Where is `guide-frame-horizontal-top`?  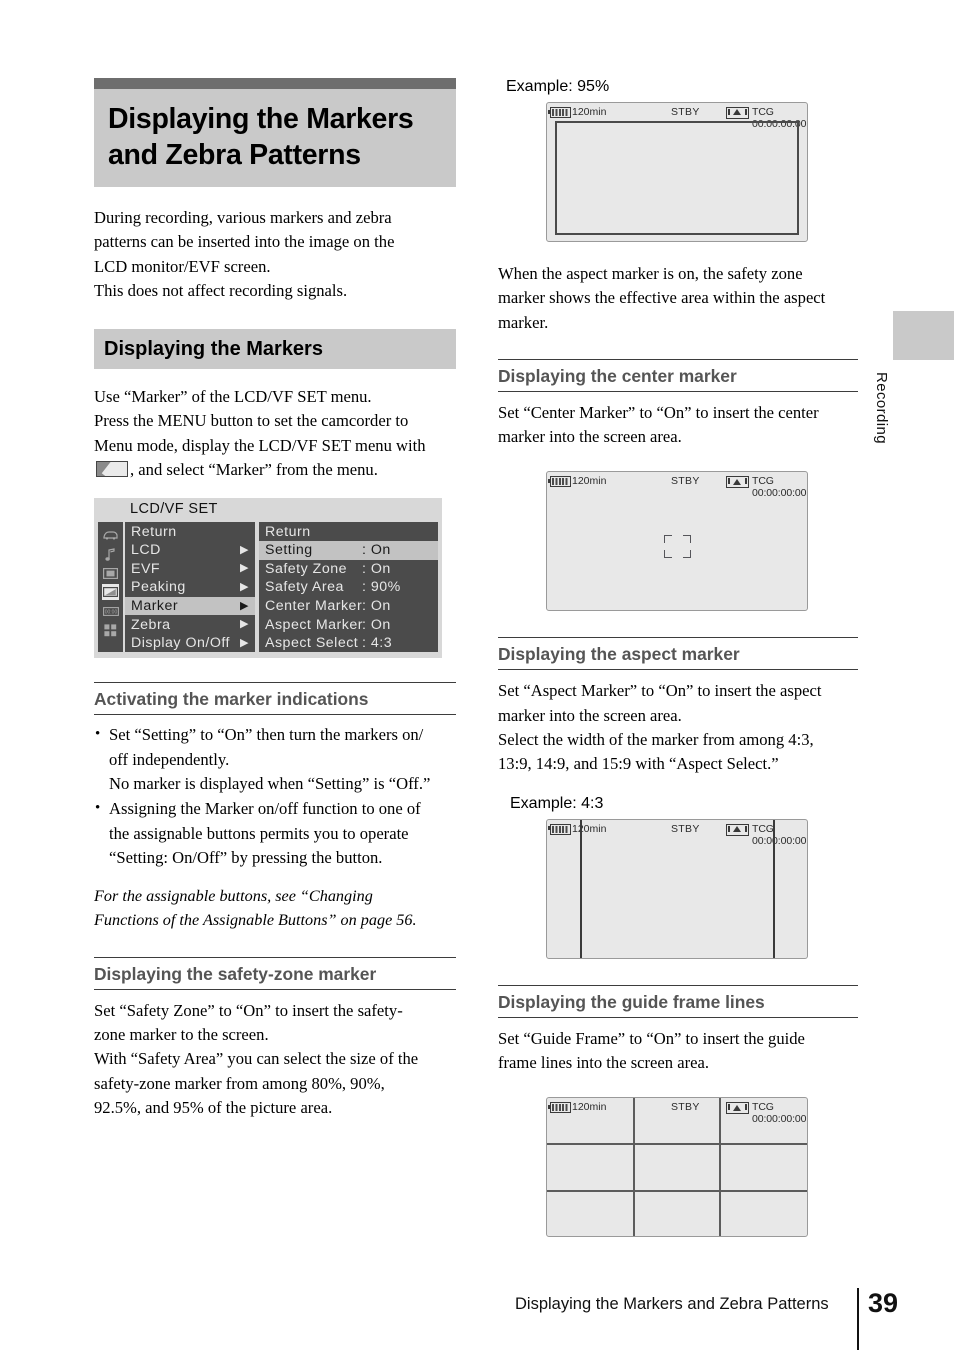 guide-frame-horizontal-top is located at coordinates (677, 1144).